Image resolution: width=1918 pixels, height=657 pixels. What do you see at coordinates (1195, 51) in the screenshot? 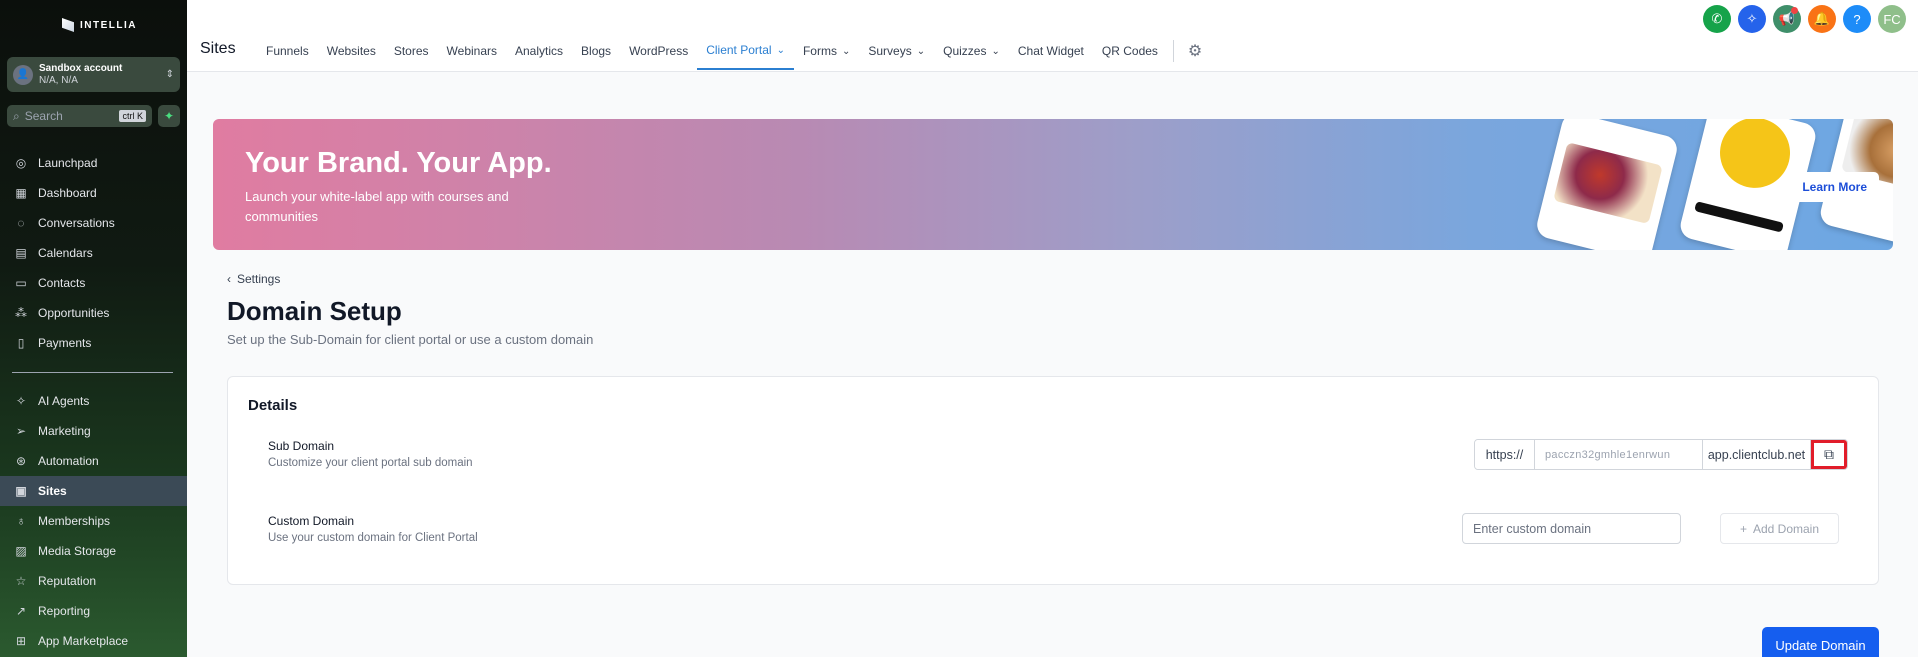
I see `gear-icon: ⚙` at bounding box center [1195, 51].